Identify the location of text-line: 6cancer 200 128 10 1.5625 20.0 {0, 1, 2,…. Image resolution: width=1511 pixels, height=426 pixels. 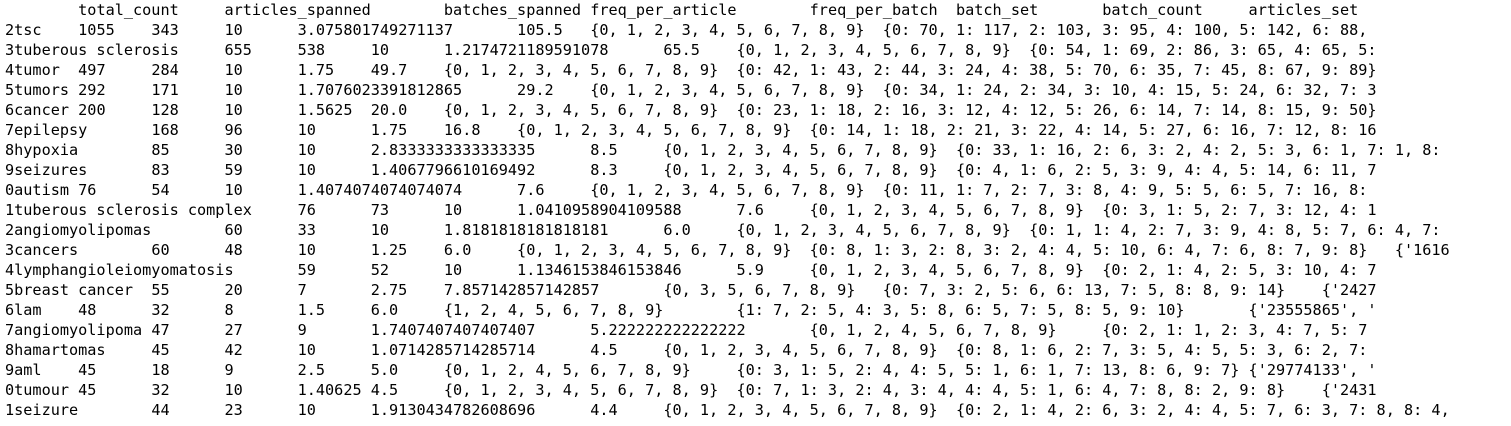
(691, 110).